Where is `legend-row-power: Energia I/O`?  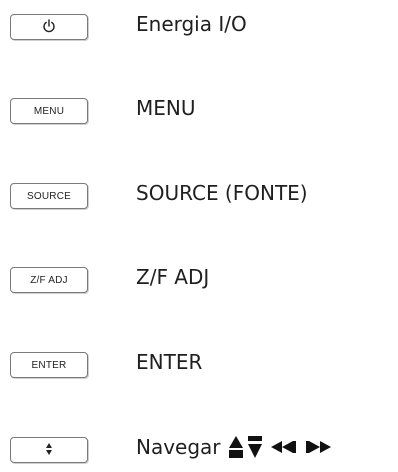 legend-row-power: Energia I/O is located at coordinates (199, 27).